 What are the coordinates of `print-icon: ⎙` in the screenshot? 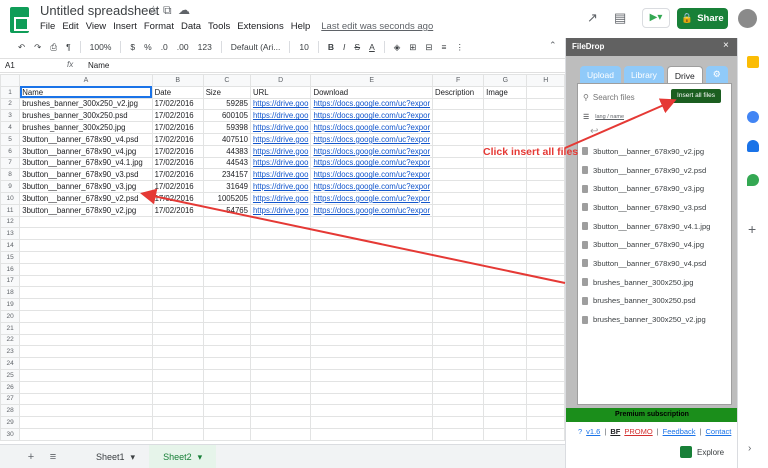 It's located at (53, 47).